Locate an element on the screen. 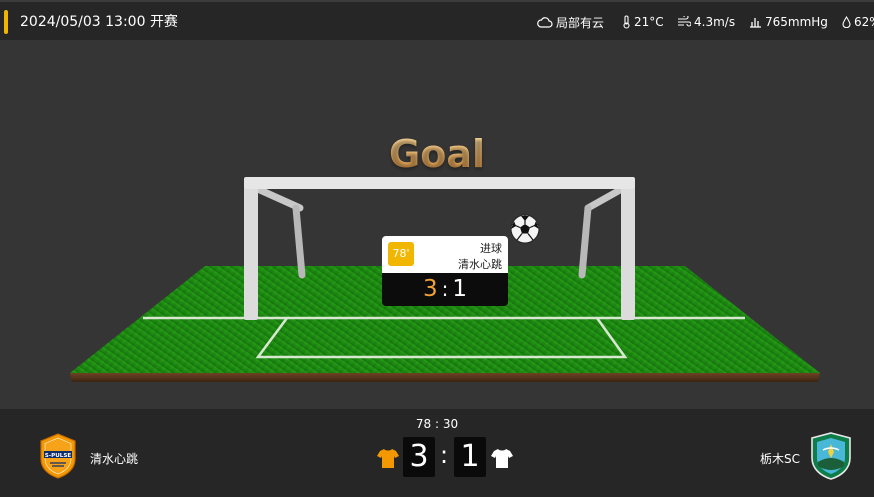 Image resolution: width=874 pixels, height=497 pixels. cloud-icon is located at coordinates (545, 22).